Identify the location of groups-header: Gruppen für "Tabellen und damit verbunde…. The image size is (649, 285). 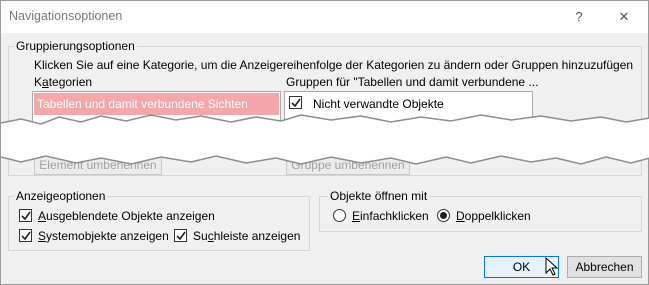
(412, 82).